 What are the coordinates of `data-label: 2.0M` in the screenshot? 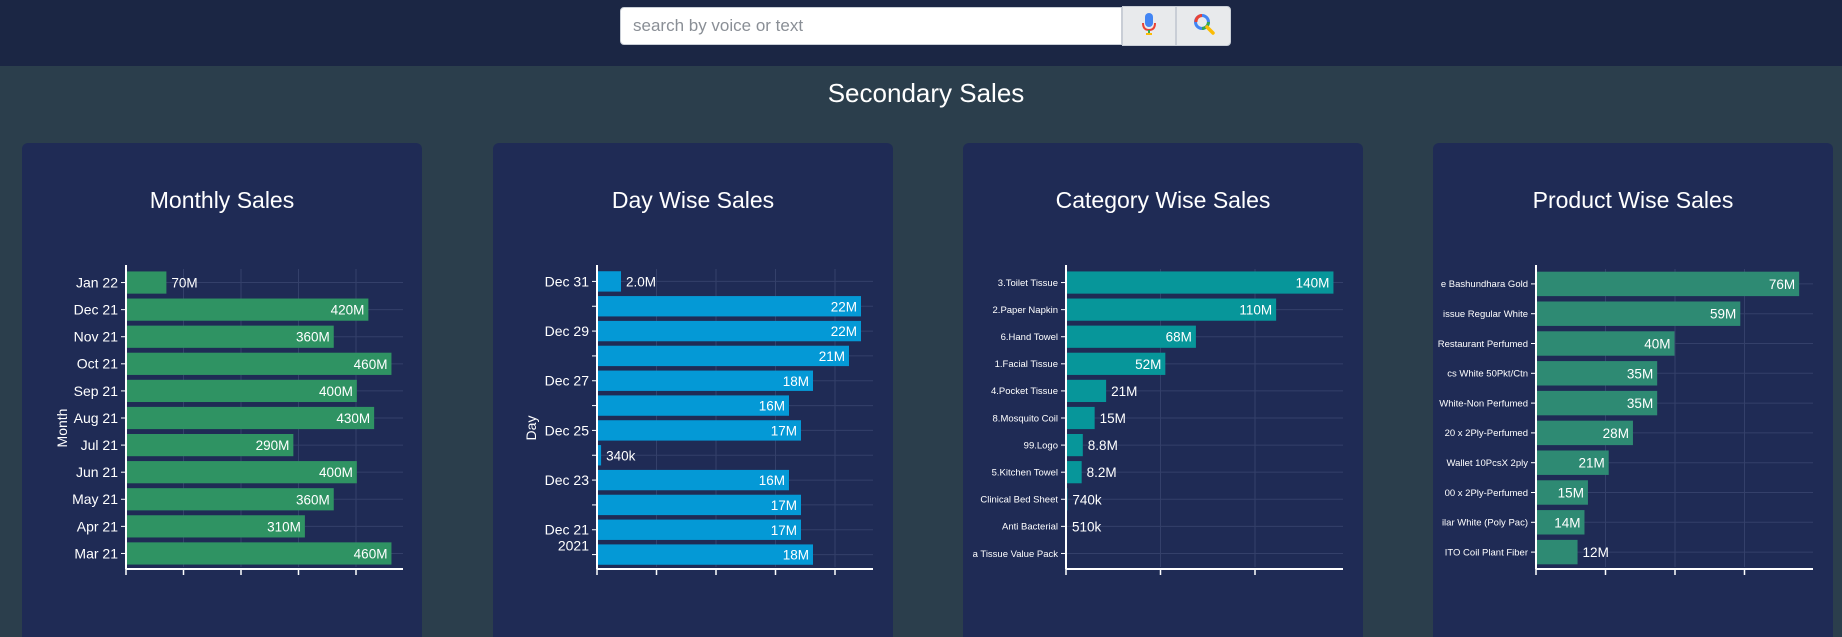 It's located at (641, 281).